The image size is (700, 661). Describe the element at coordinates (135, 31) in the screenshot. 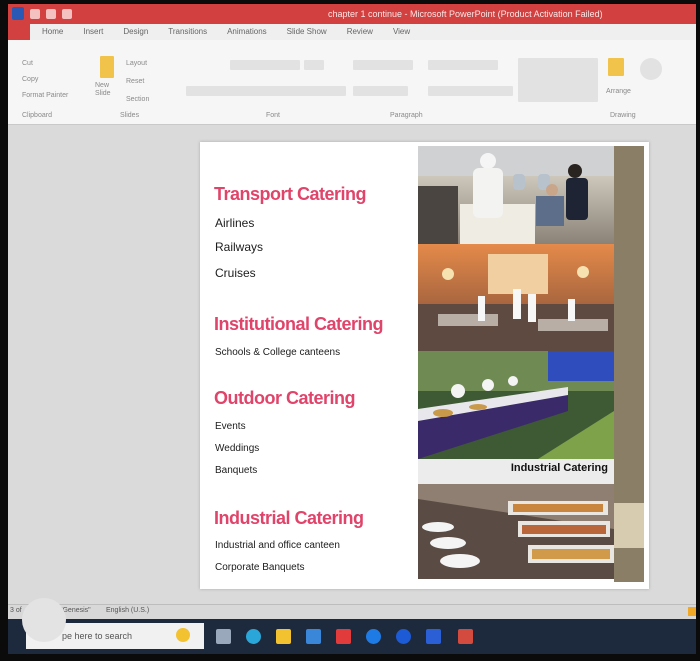

I see `tab-design: Design` at that location.